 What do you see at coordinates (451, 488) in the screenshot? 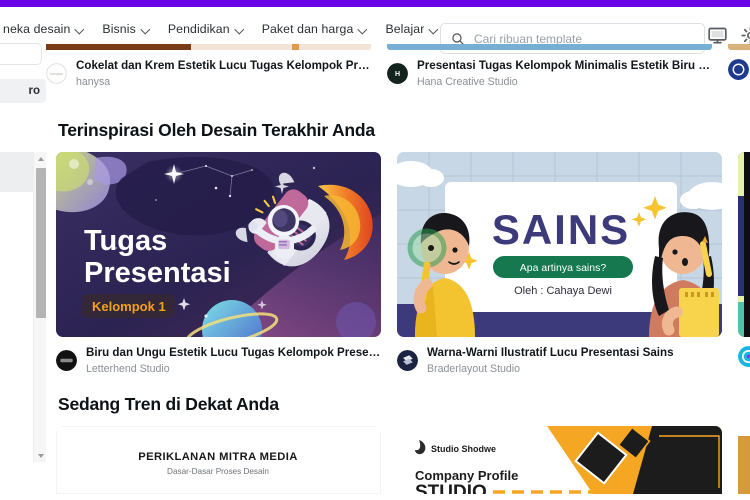
I see `svg-text: STUDIO` at bounding box center [451, 488].